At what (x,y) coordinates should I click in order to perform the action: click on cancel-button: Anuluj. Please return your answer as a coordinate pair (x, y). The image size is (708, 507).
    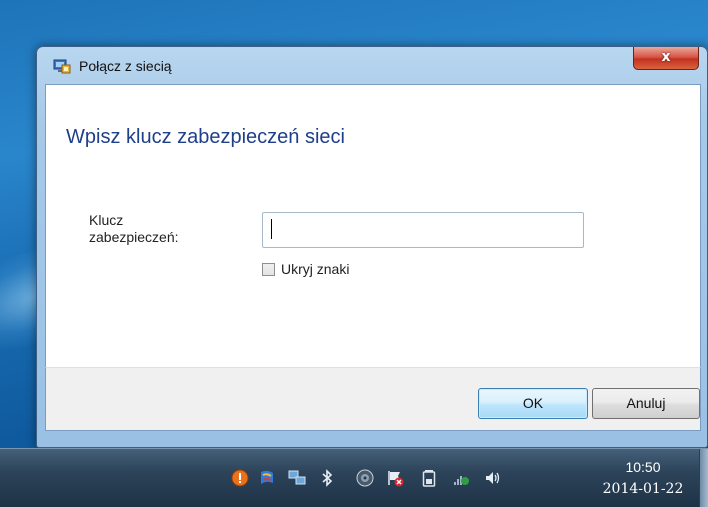
    Looking at the image, I should click on (646, 403).